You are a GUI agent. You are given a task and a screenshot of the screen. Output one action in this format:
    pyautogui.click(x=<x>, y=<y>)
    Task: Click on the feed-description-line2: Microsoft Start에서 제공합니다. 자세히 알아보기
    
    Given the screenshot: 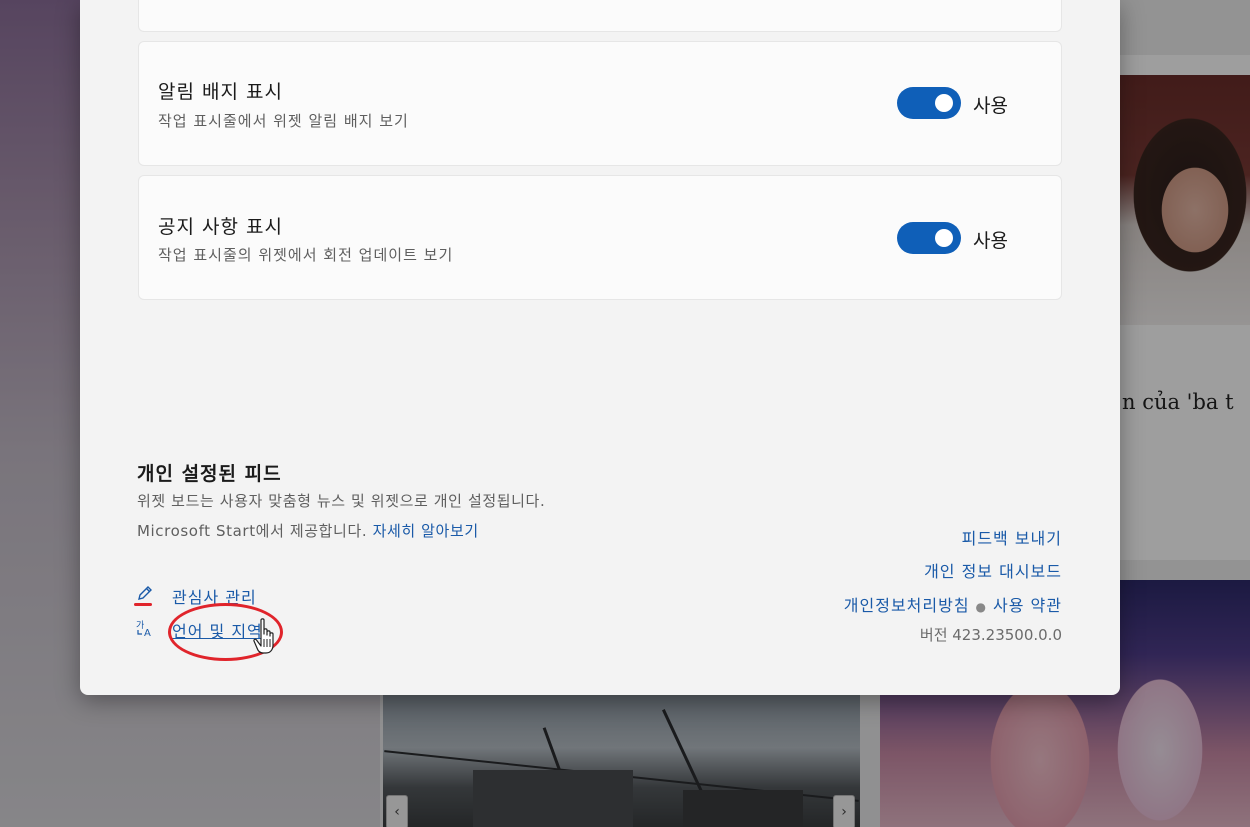 What is the action you would take?
    pyautogui.click(x=308, y=530)
    